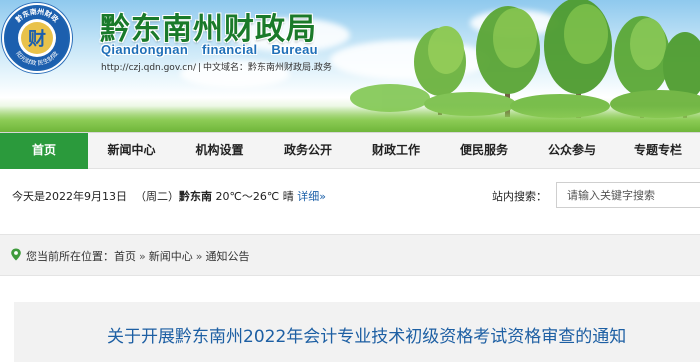 This screenshot has width=700, height=362. I want to click on nav-item-home: 首页, so click(44, 151).